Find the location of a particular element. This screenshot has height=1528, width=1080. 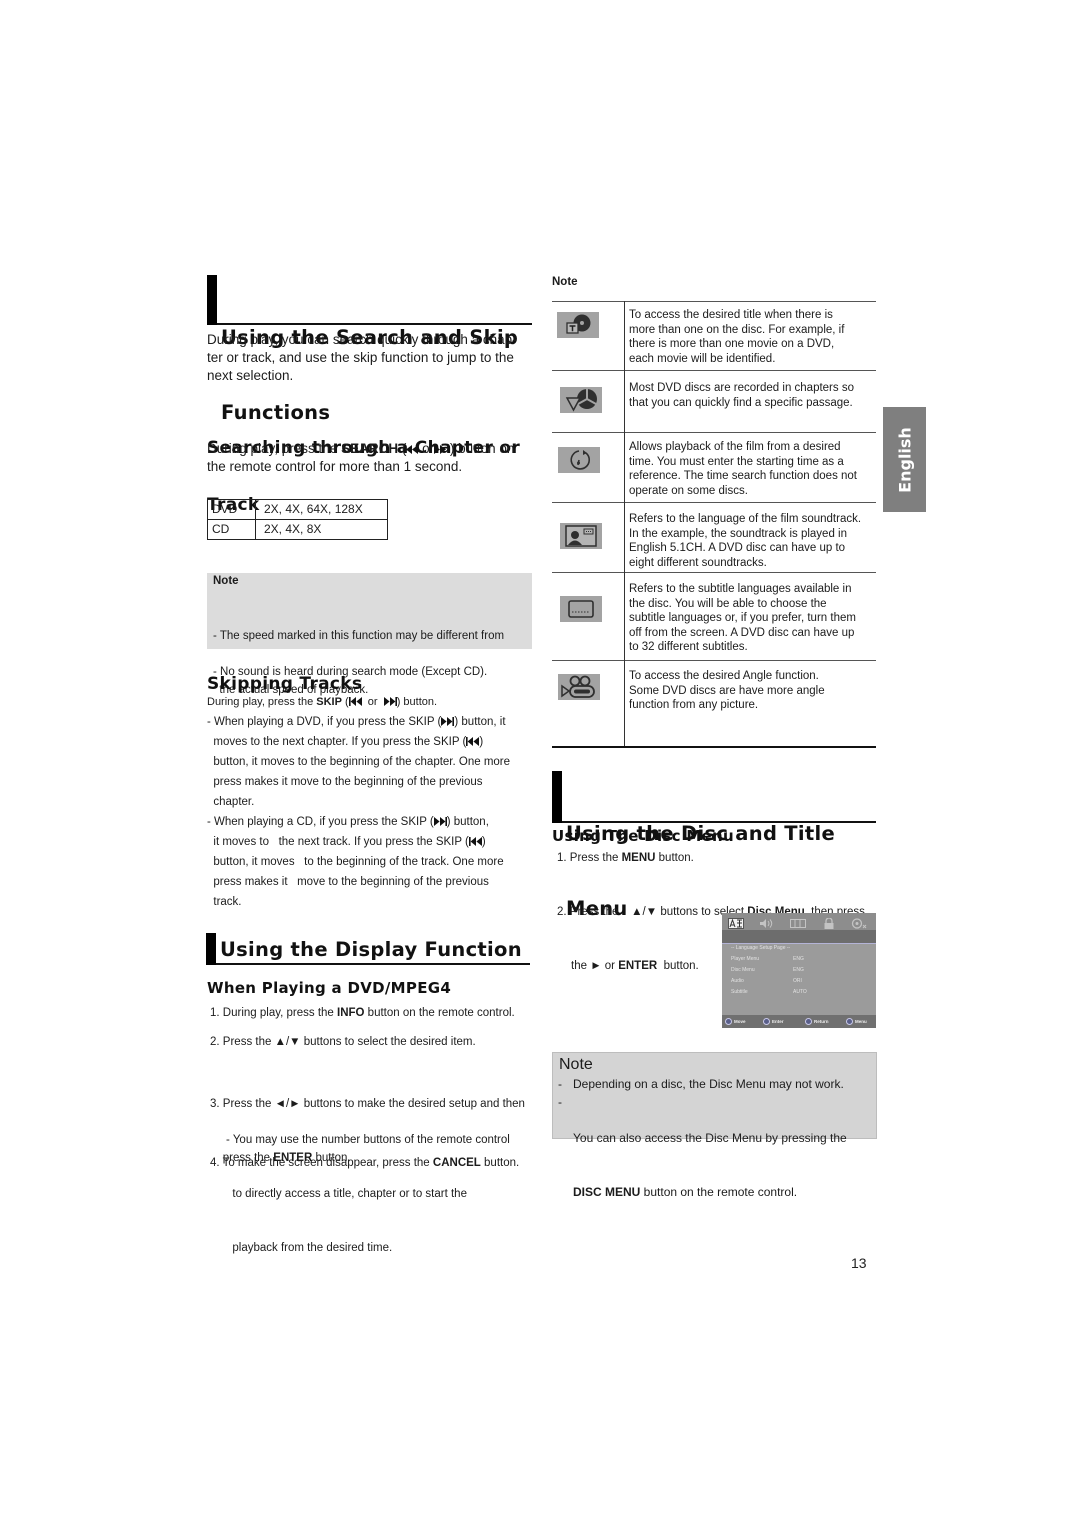

note-dash: - is located at coordinates (560, 1084).